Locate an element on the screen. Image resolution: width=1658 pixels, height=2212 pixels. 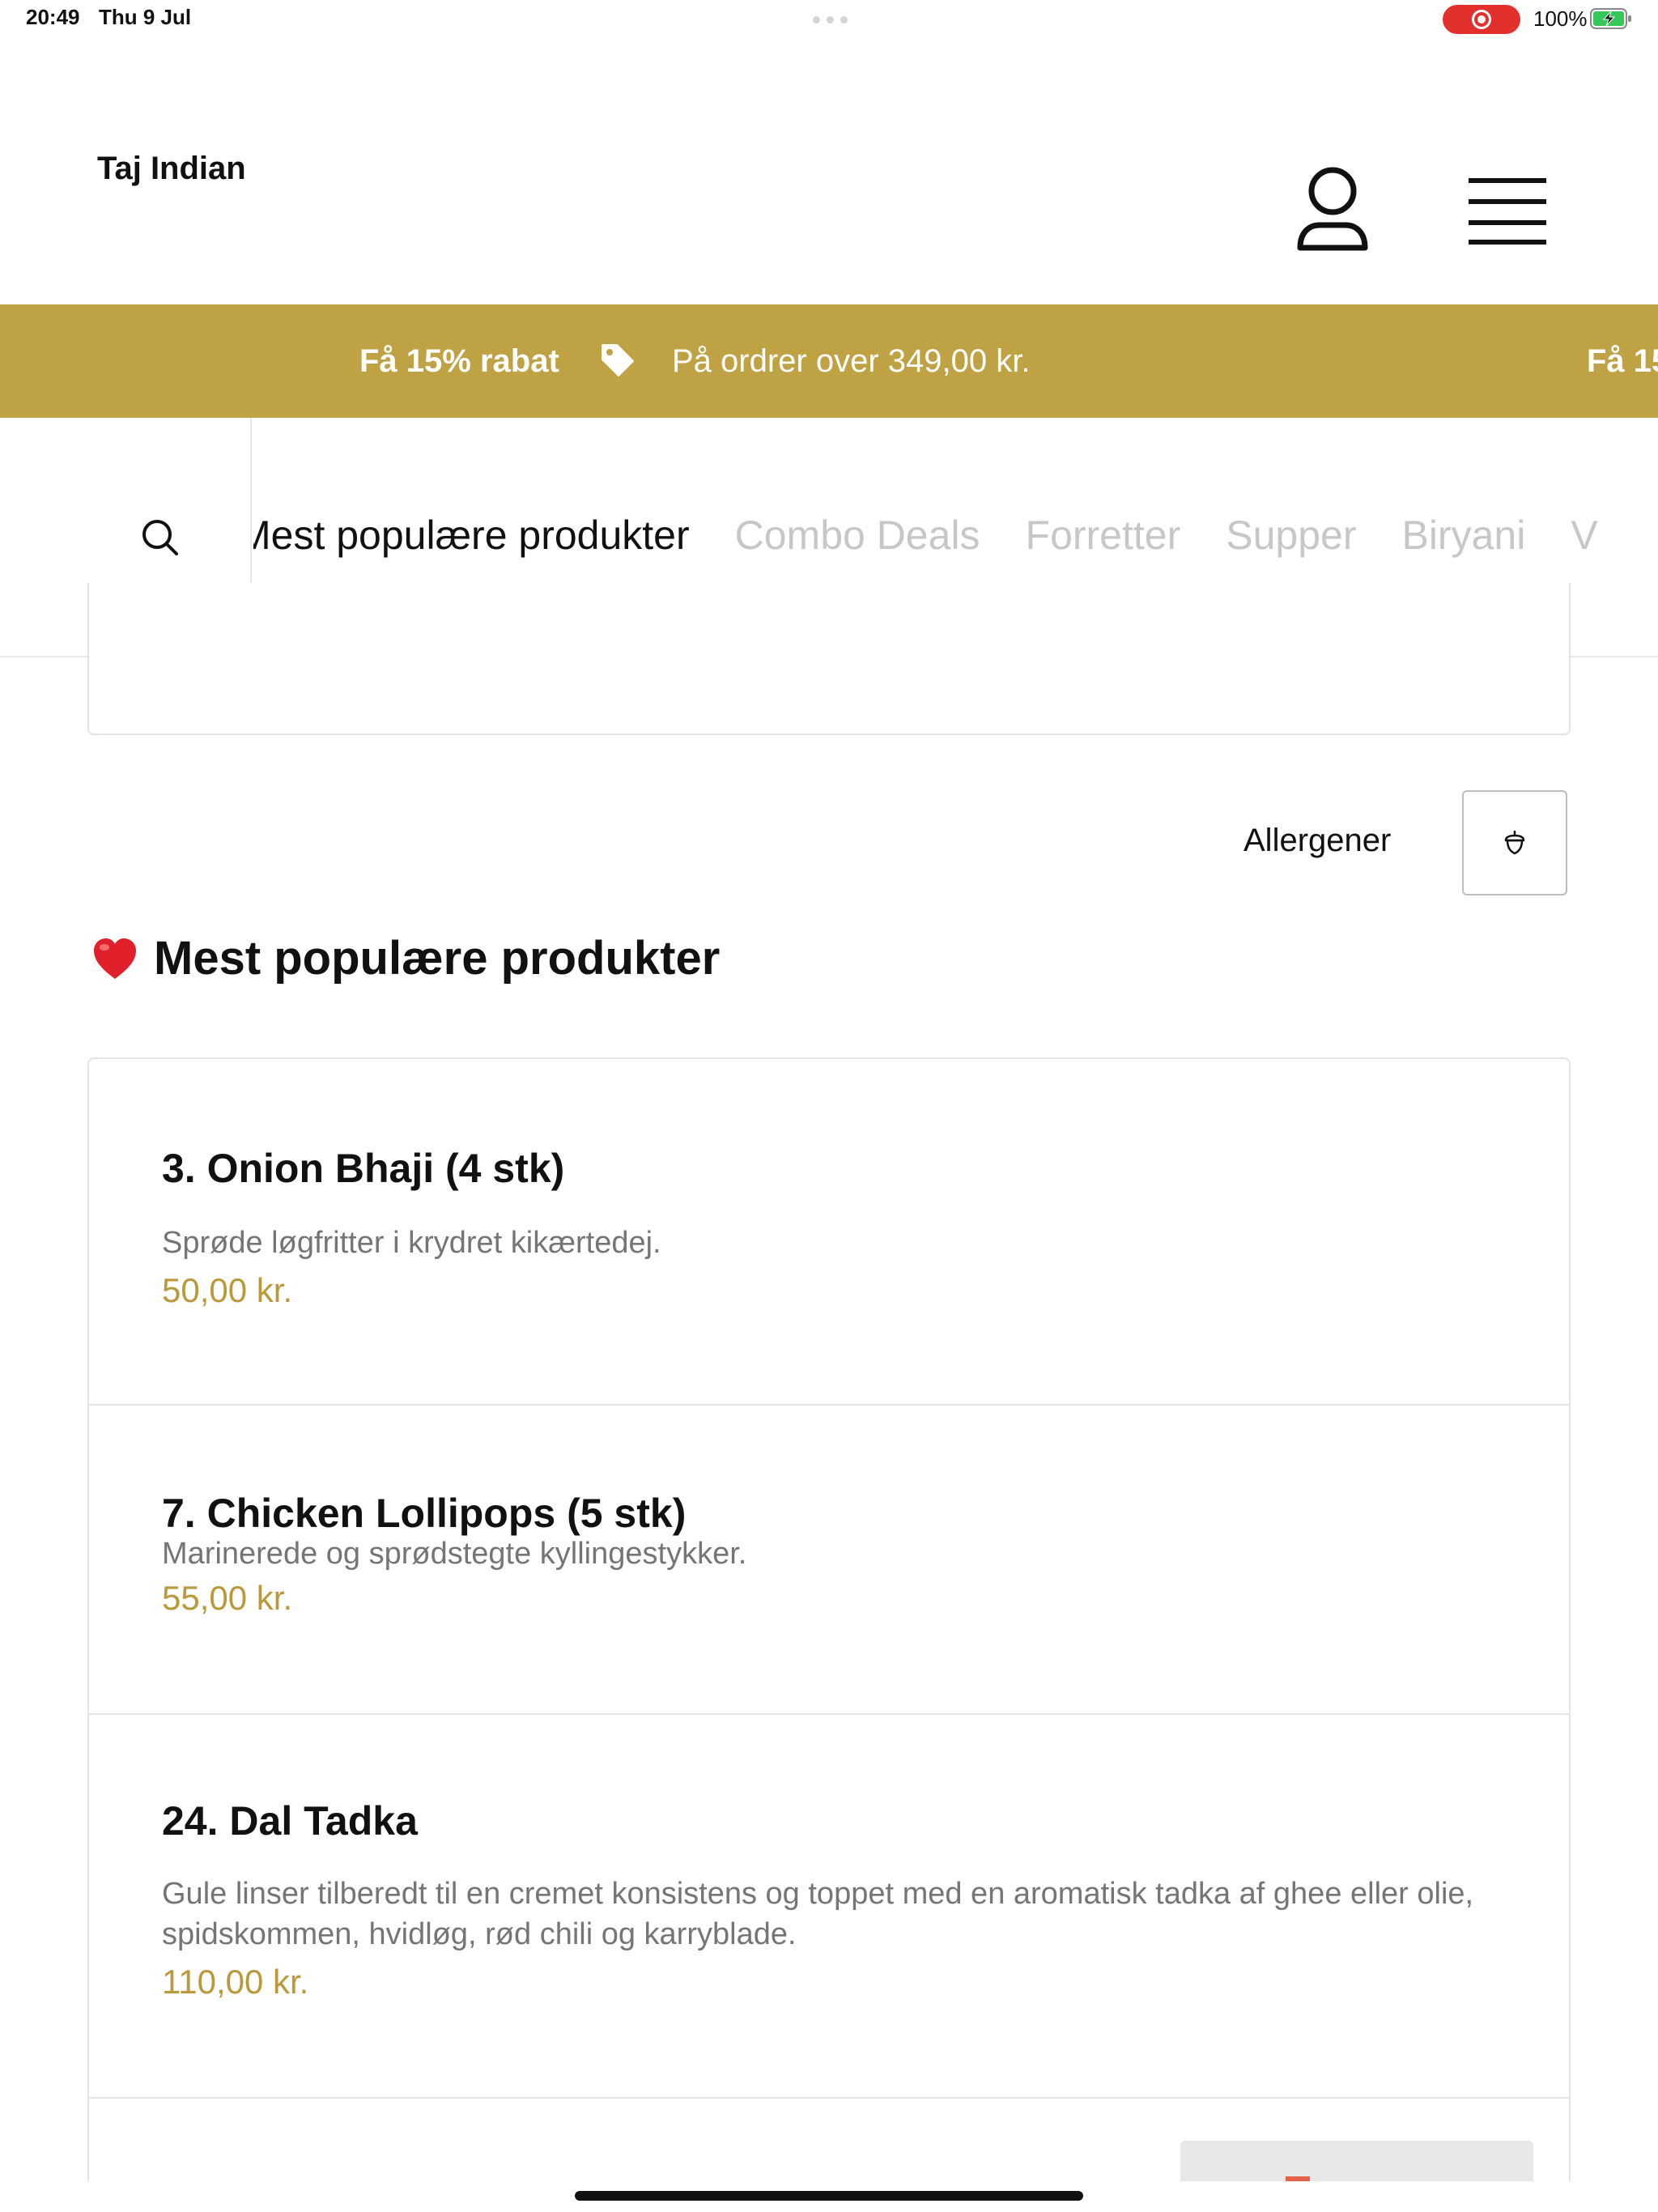
battery-charging-icon is located at coordinates (1610, 19).